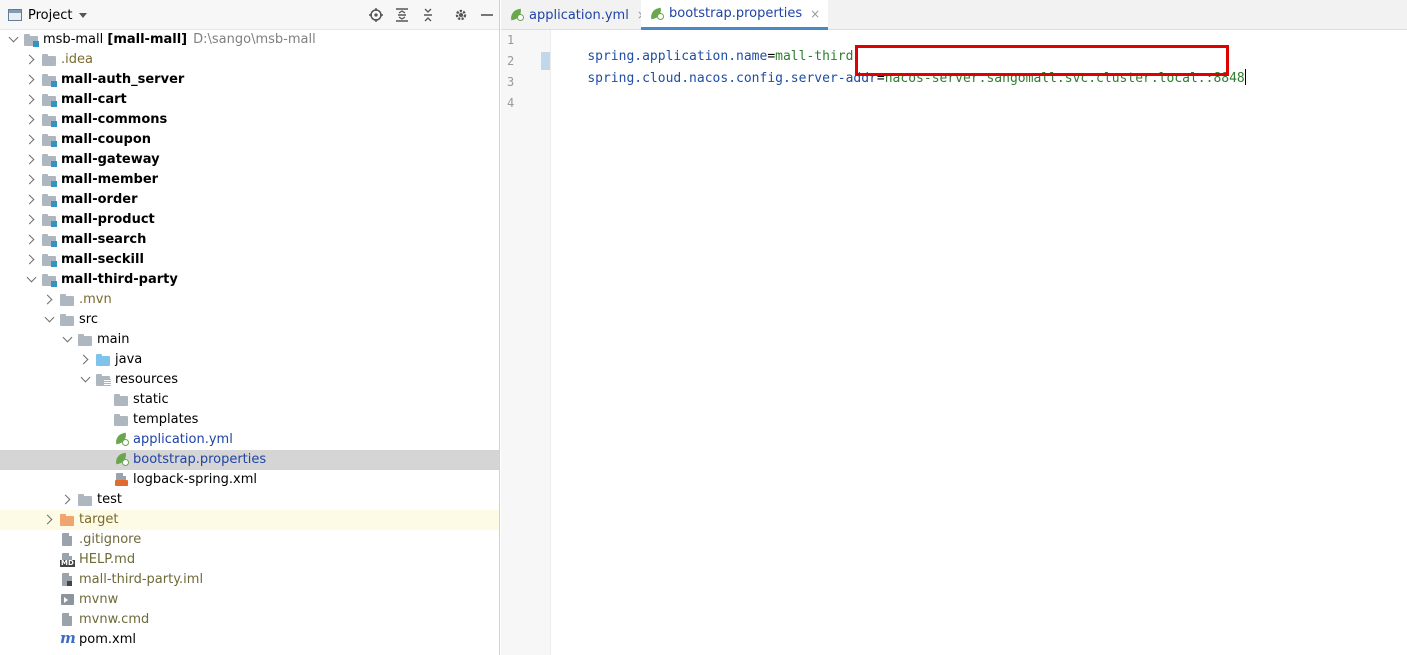 The width and height of the screenshot is (1407, 655). I want to click on tree-item-mall-seckill: mall-seckill, so click(249, 260).